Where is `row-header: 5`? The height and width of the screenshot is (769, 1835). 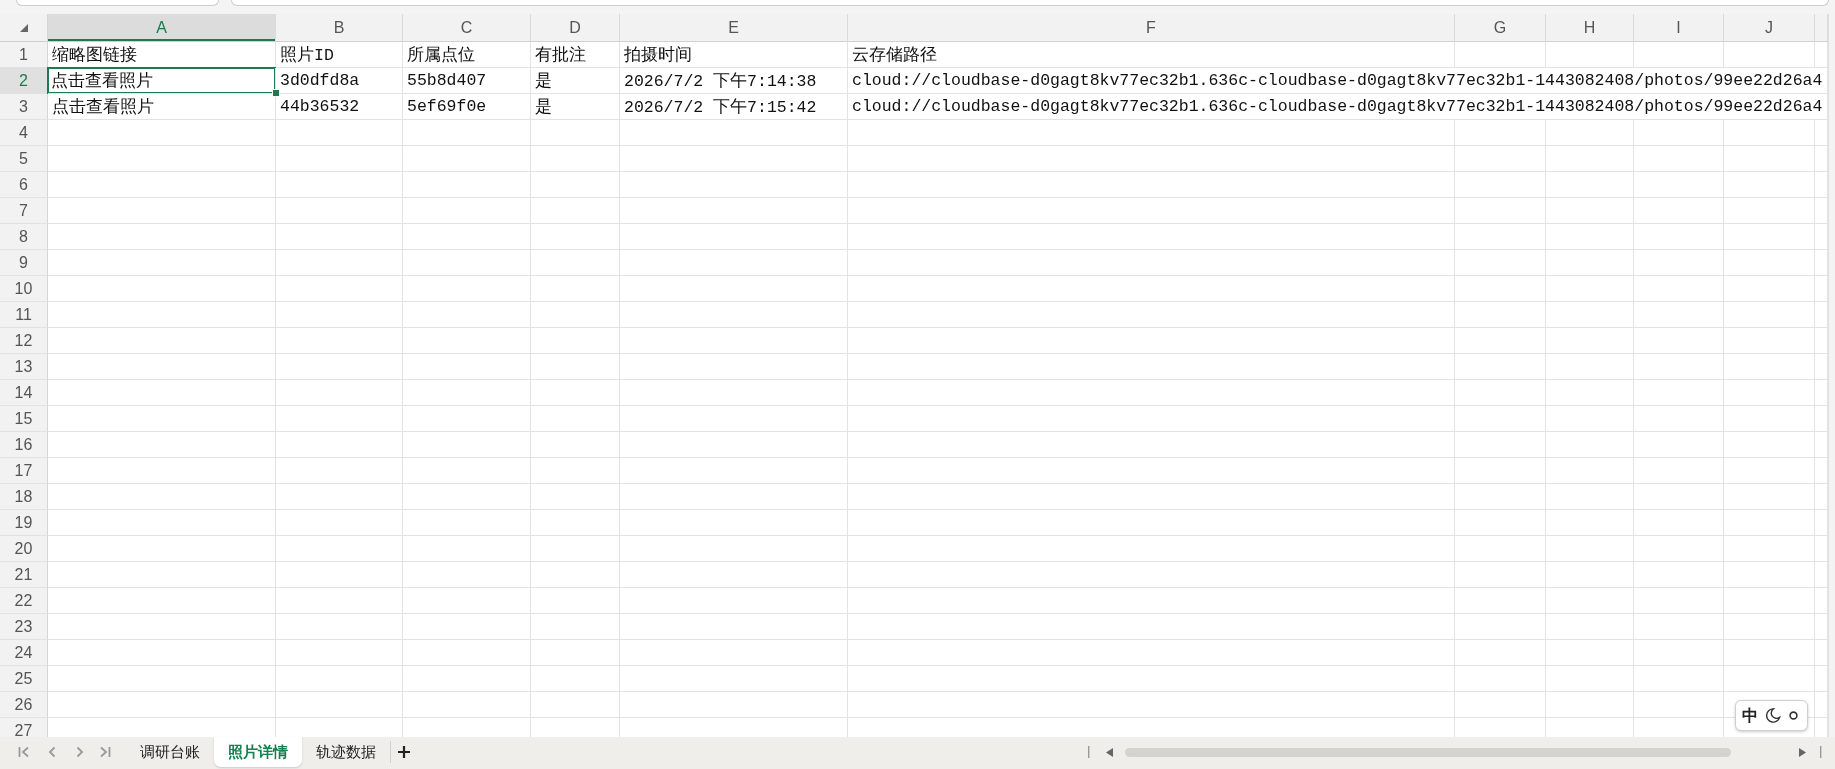 row-header: 5 is located at coordinates (24, 159).